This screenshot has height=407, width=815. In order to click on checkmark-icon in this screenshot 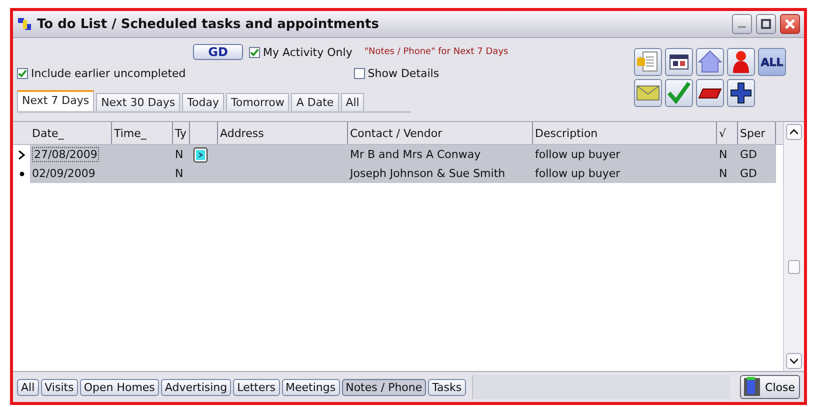, I will do `click(679, 93)`.